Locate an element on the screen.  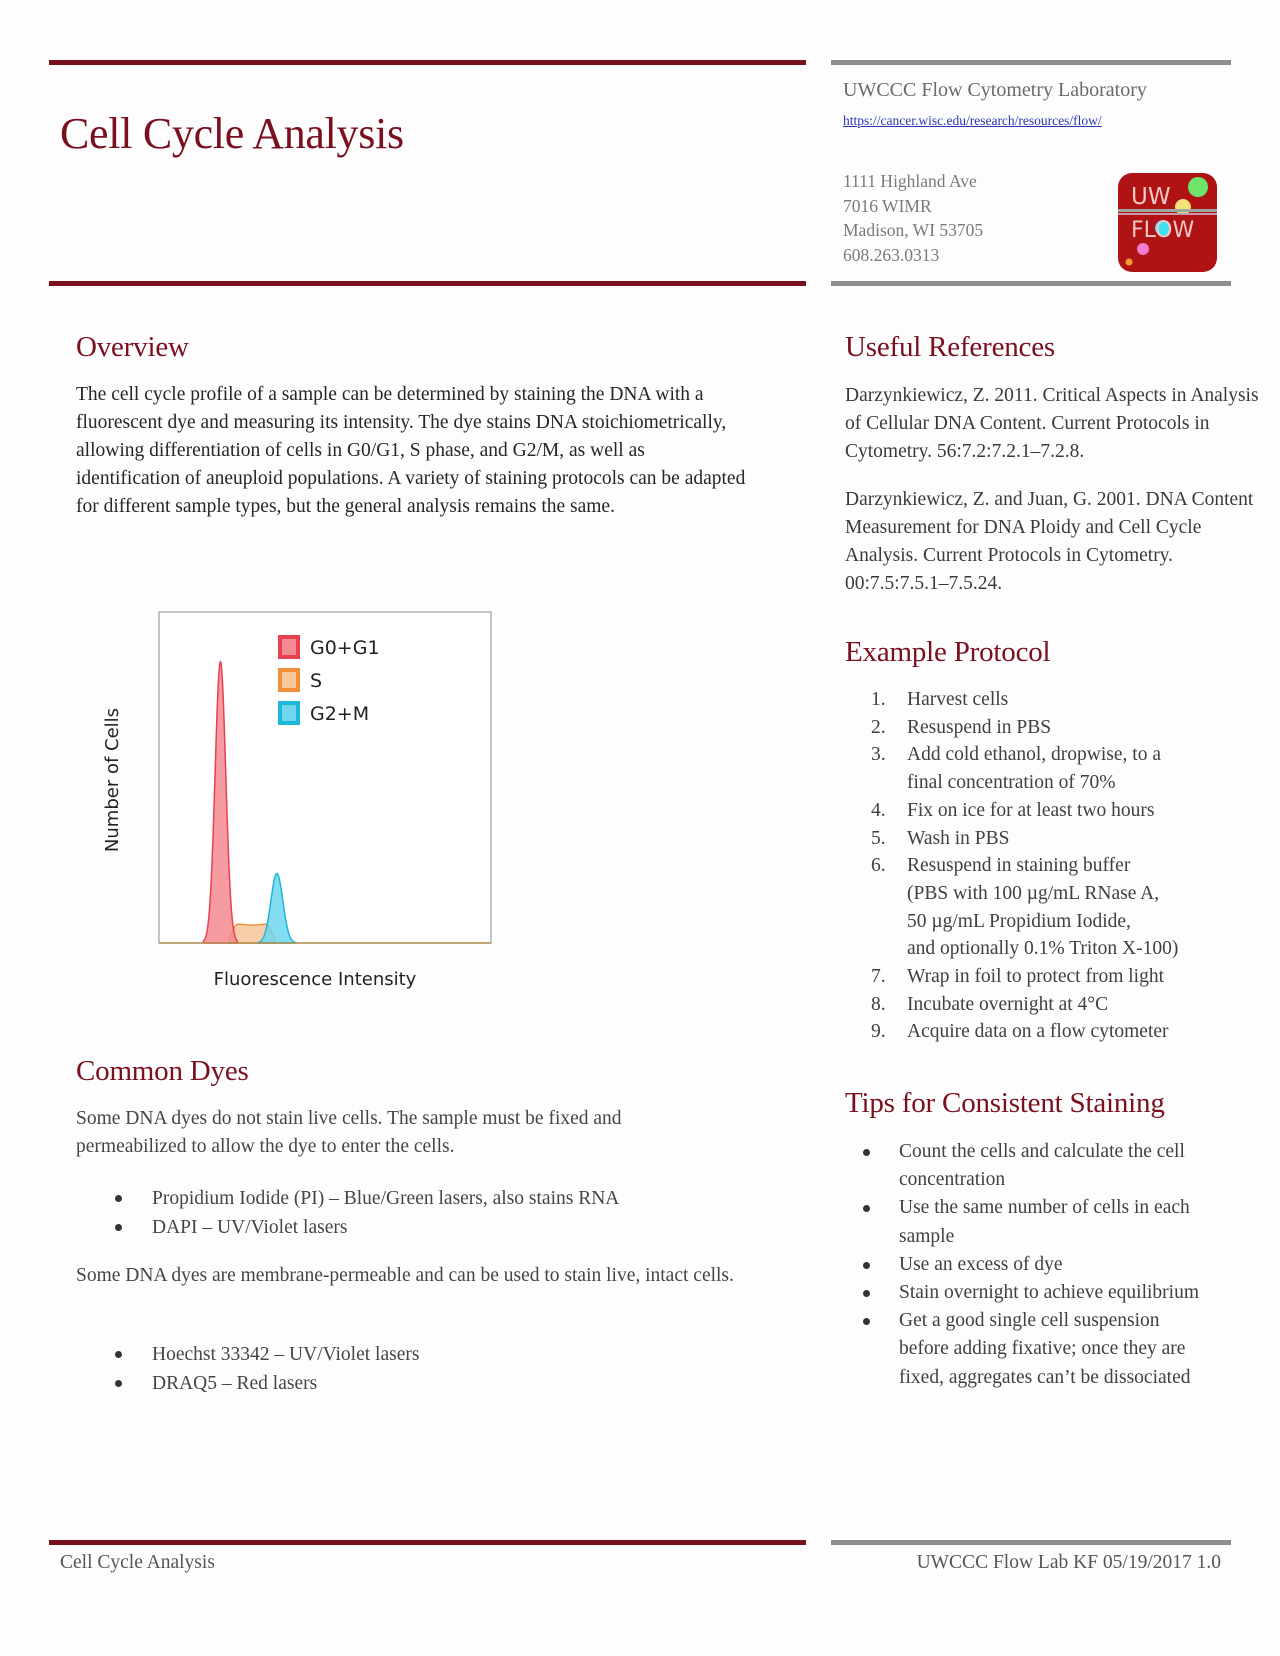
footer-version: UWCCC Flow Lab KF 05/19/2017 1.0 is located at coordinates (1068, 1562).